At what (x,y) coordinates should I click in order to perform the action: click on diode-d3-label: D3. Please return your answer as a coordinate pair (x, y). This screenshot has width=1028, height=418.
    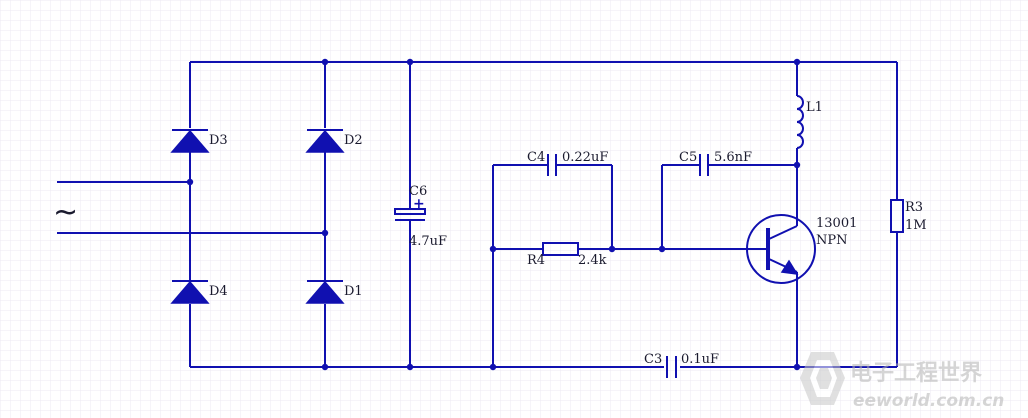
    Looking at the image, I should click on (218, 140).